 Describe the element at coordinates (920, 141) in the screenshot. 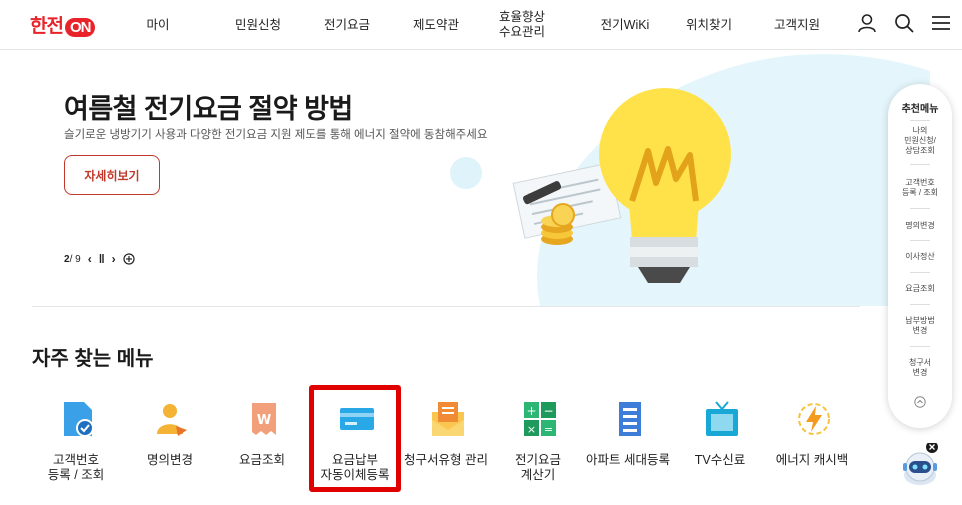

I see `quick-item-my-request: 나의 민원신청/ 상담조회` at that location.